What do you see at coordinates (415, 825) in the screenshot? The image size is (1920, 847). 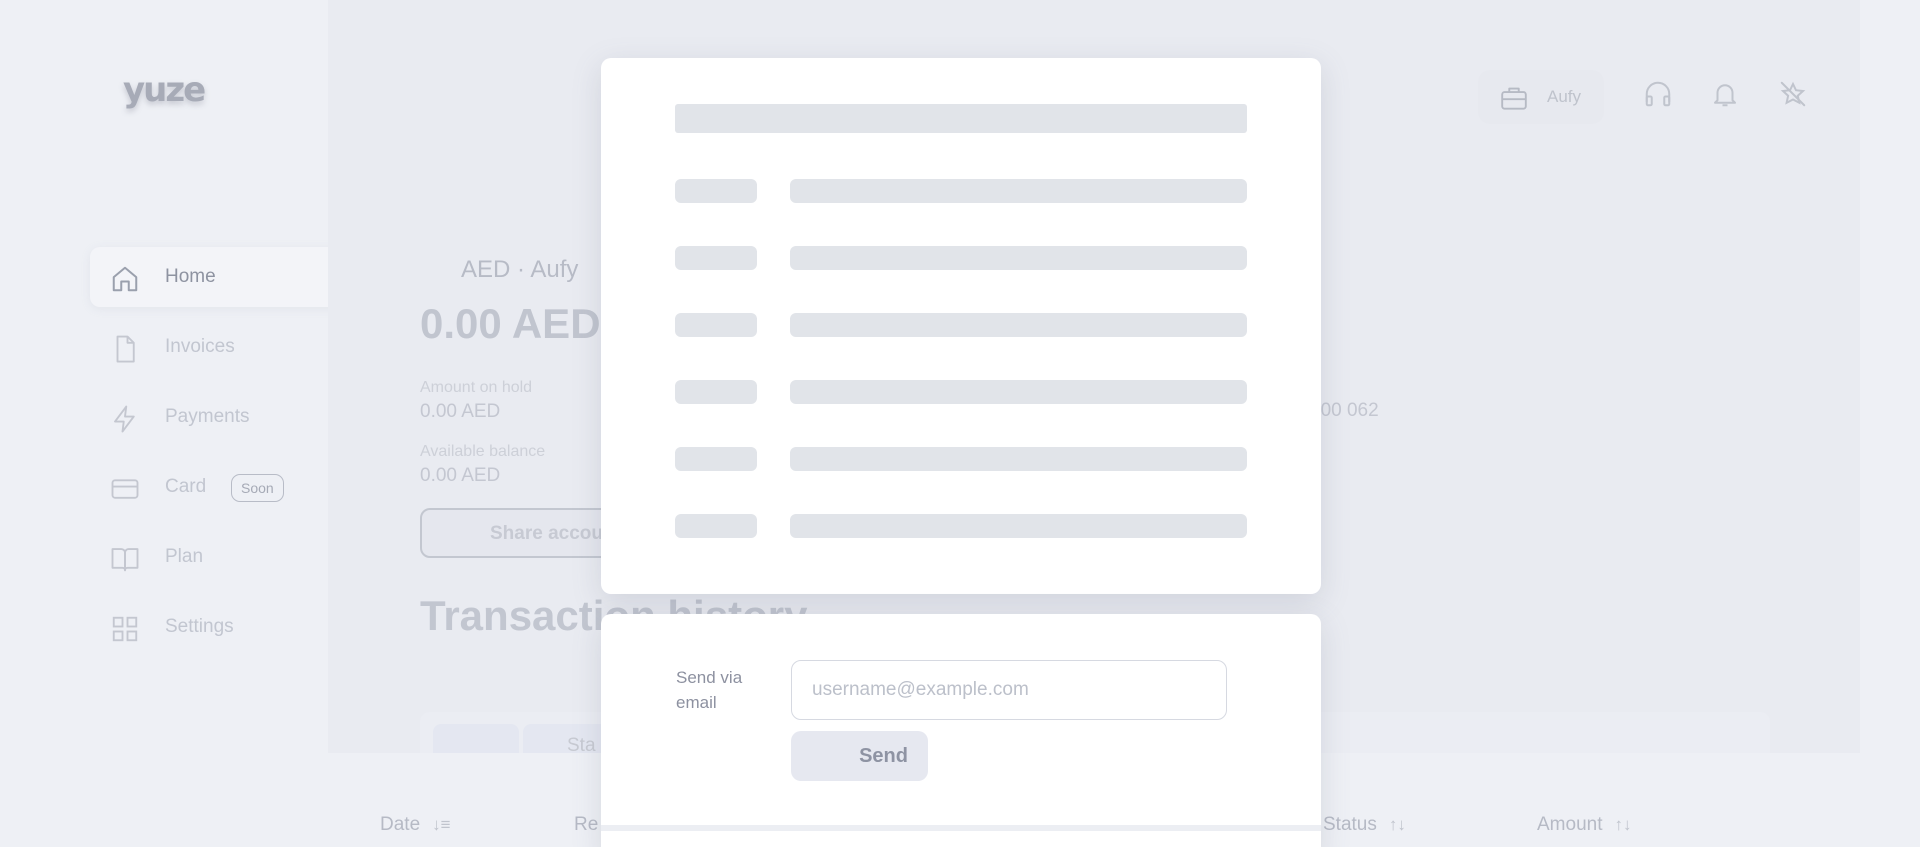 I see `column-header-date: Date ↓≡` at bounding box center [415, 825].